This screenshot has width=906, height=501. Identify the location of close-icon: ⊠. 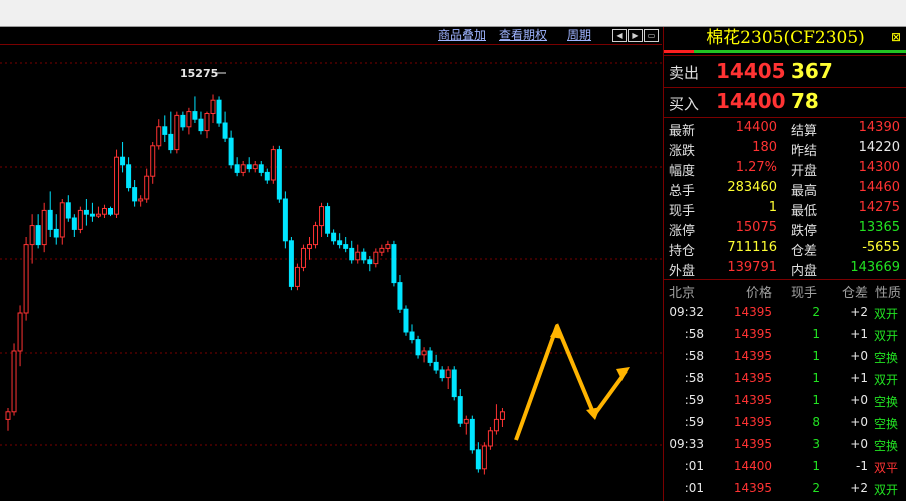
(896, 37).